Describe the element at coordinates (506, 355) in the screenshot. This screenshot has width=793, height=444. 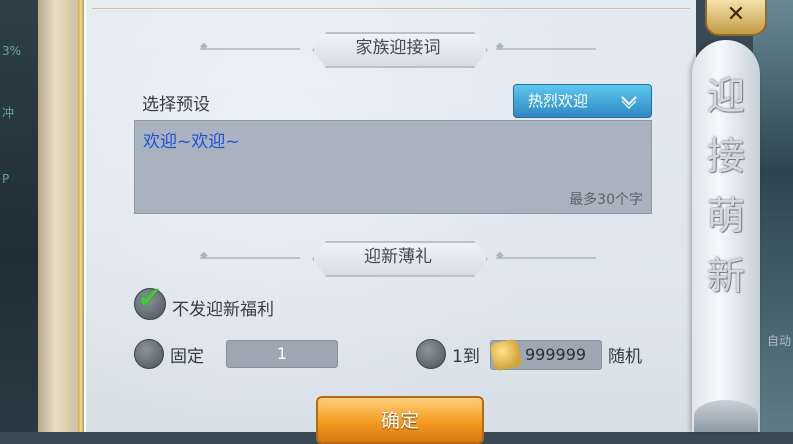
I see `gold-ingot-icon` at that location.